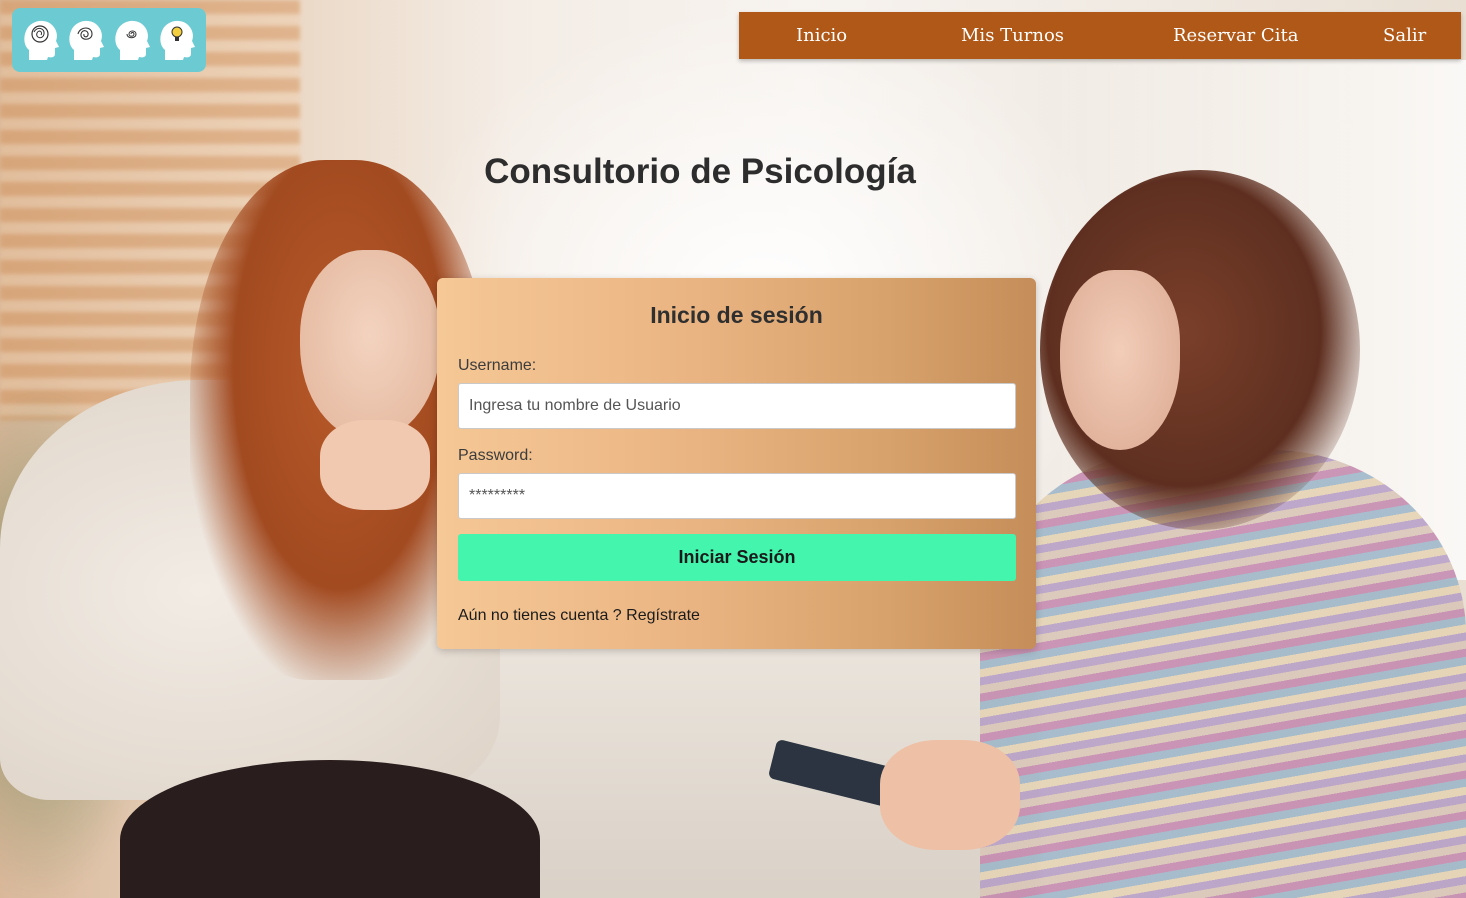 Image resolution: width=1466 pixels, height=898 pixels. I want to click on username-label: Username:, so click(497, 365).